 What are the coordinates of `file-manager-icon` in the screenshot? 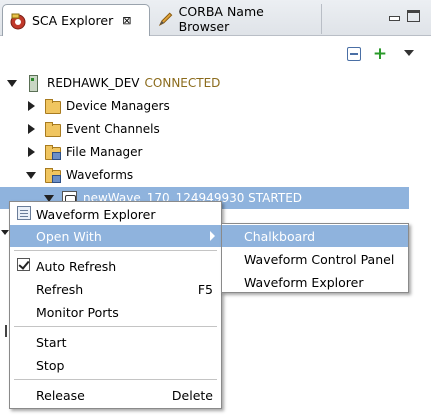 It's located at (52, 152).